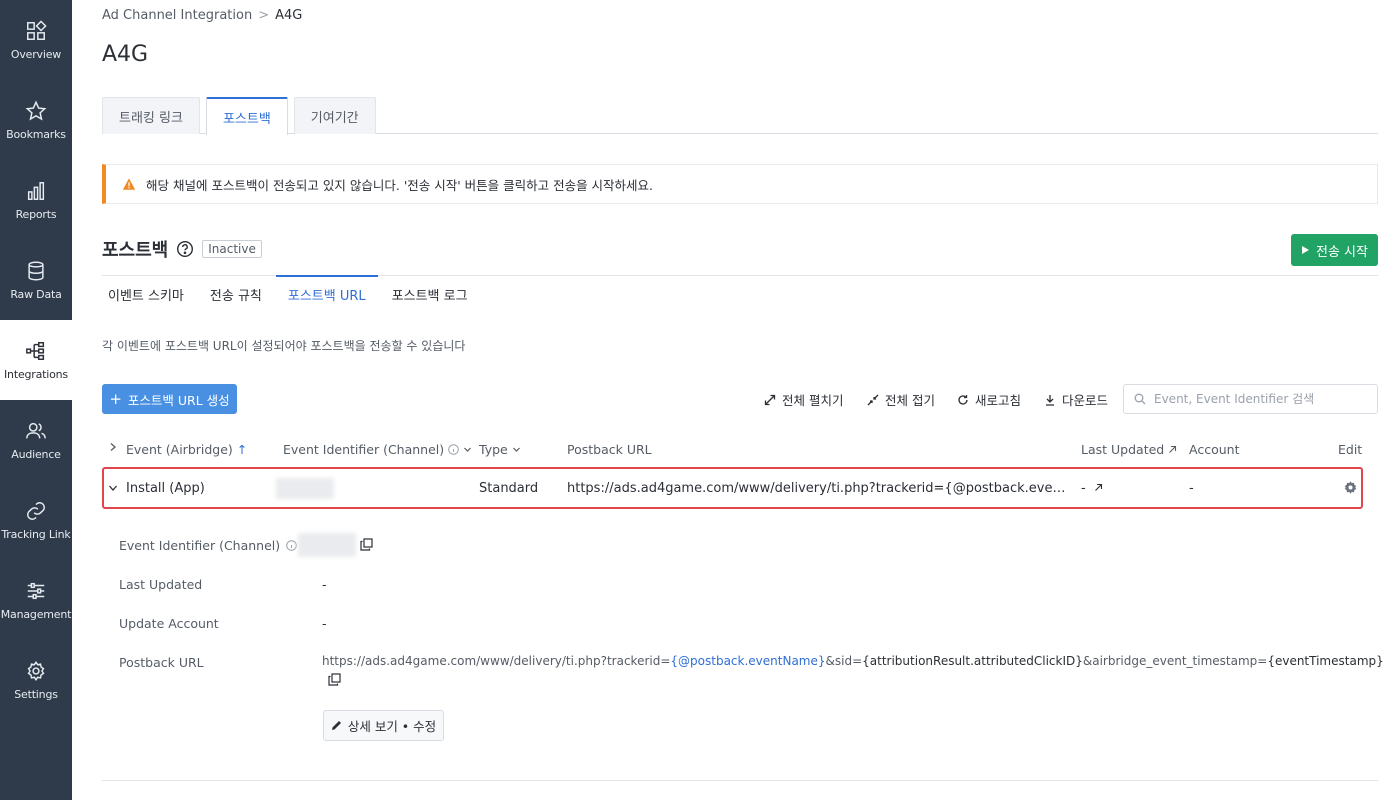 The width and height of the screenshot is (1400, 800). Describe the element at coordinates (36, 590) in the screenshot. I see `sliders-icon` at that location.